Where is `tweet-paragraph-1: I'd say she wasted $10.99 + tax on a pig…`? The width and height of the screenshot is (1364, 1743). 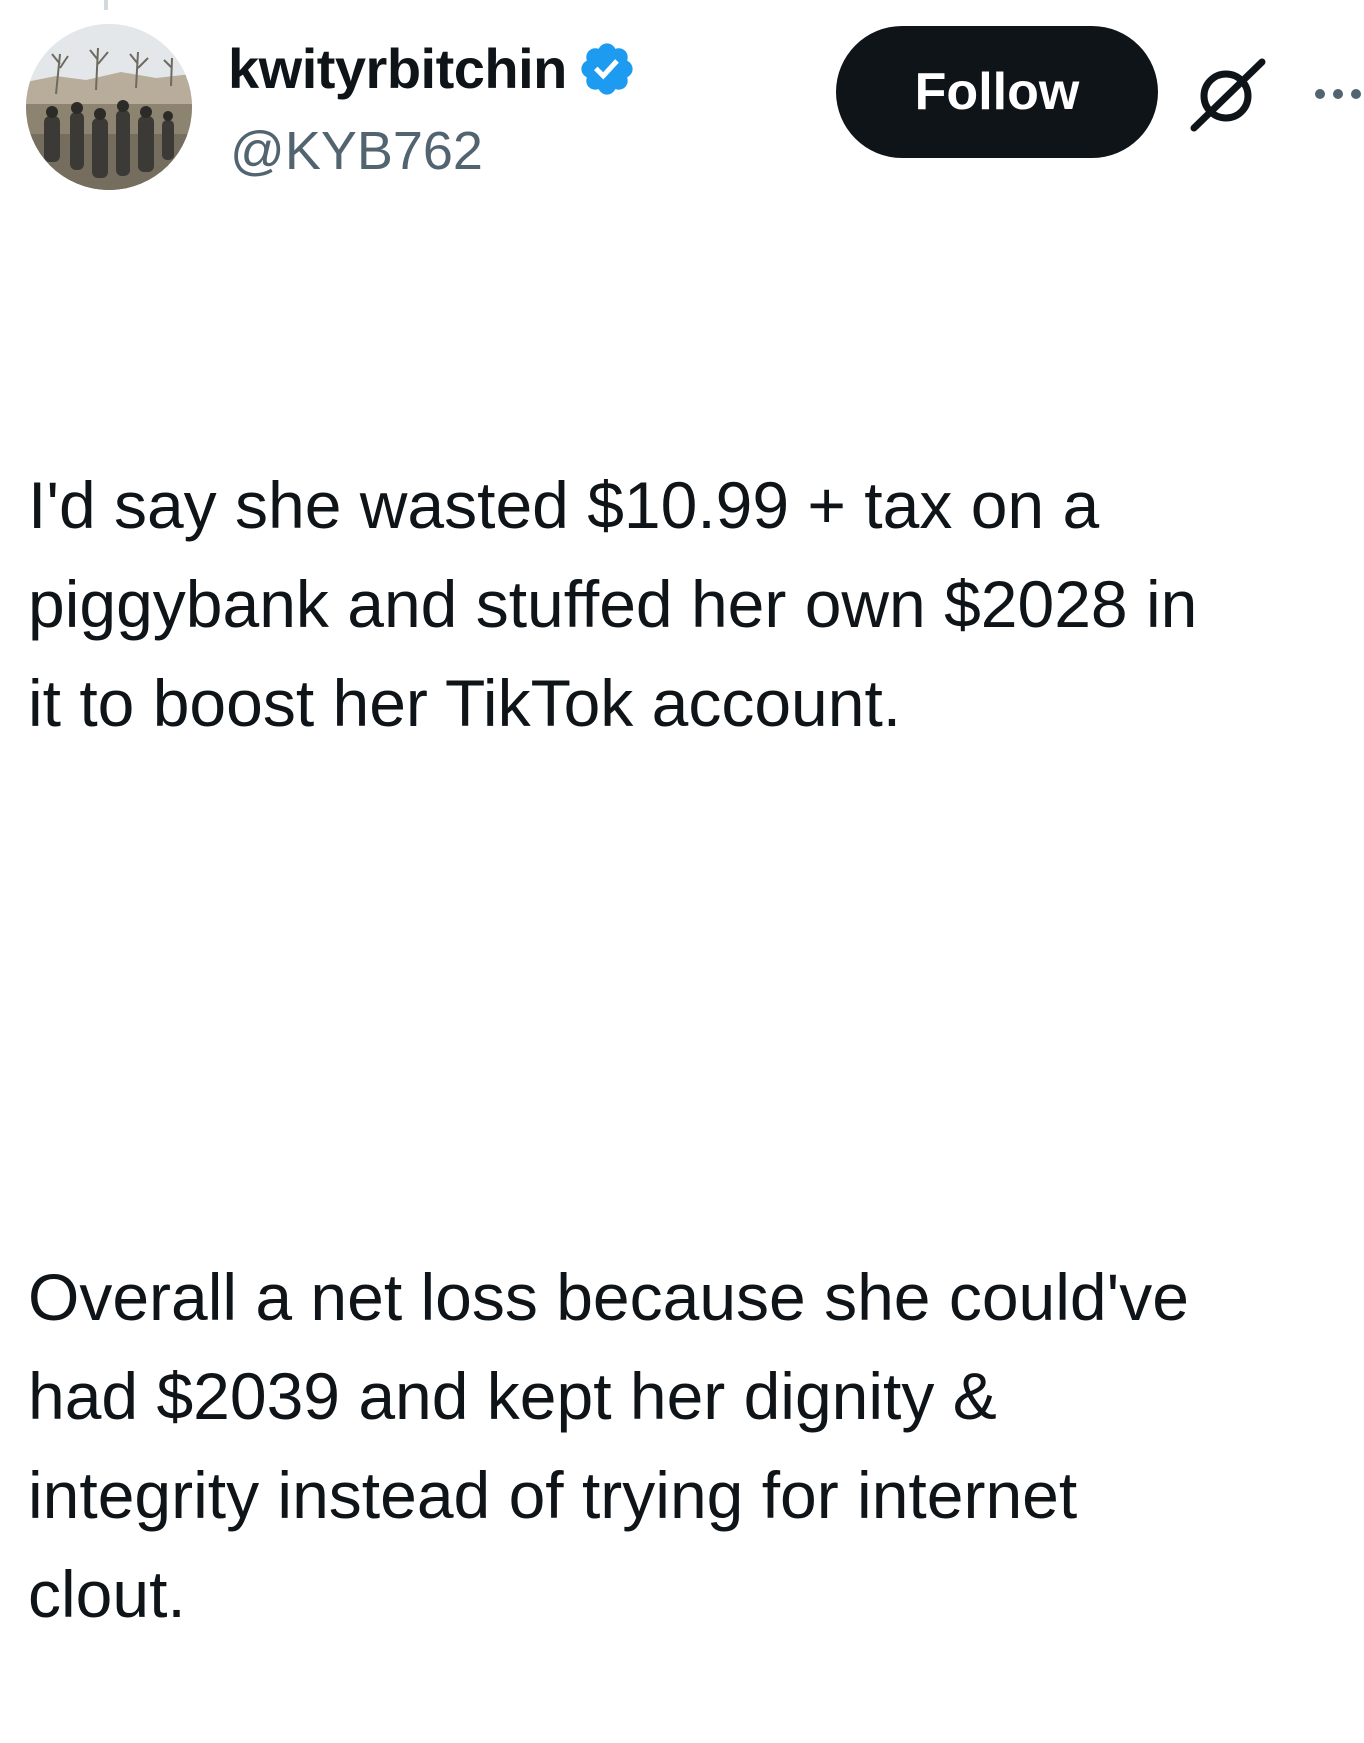
tweet-paragraph-1: I'd say she wasted $10.99 + tax on a pig… is located at coordinates (613, 604).